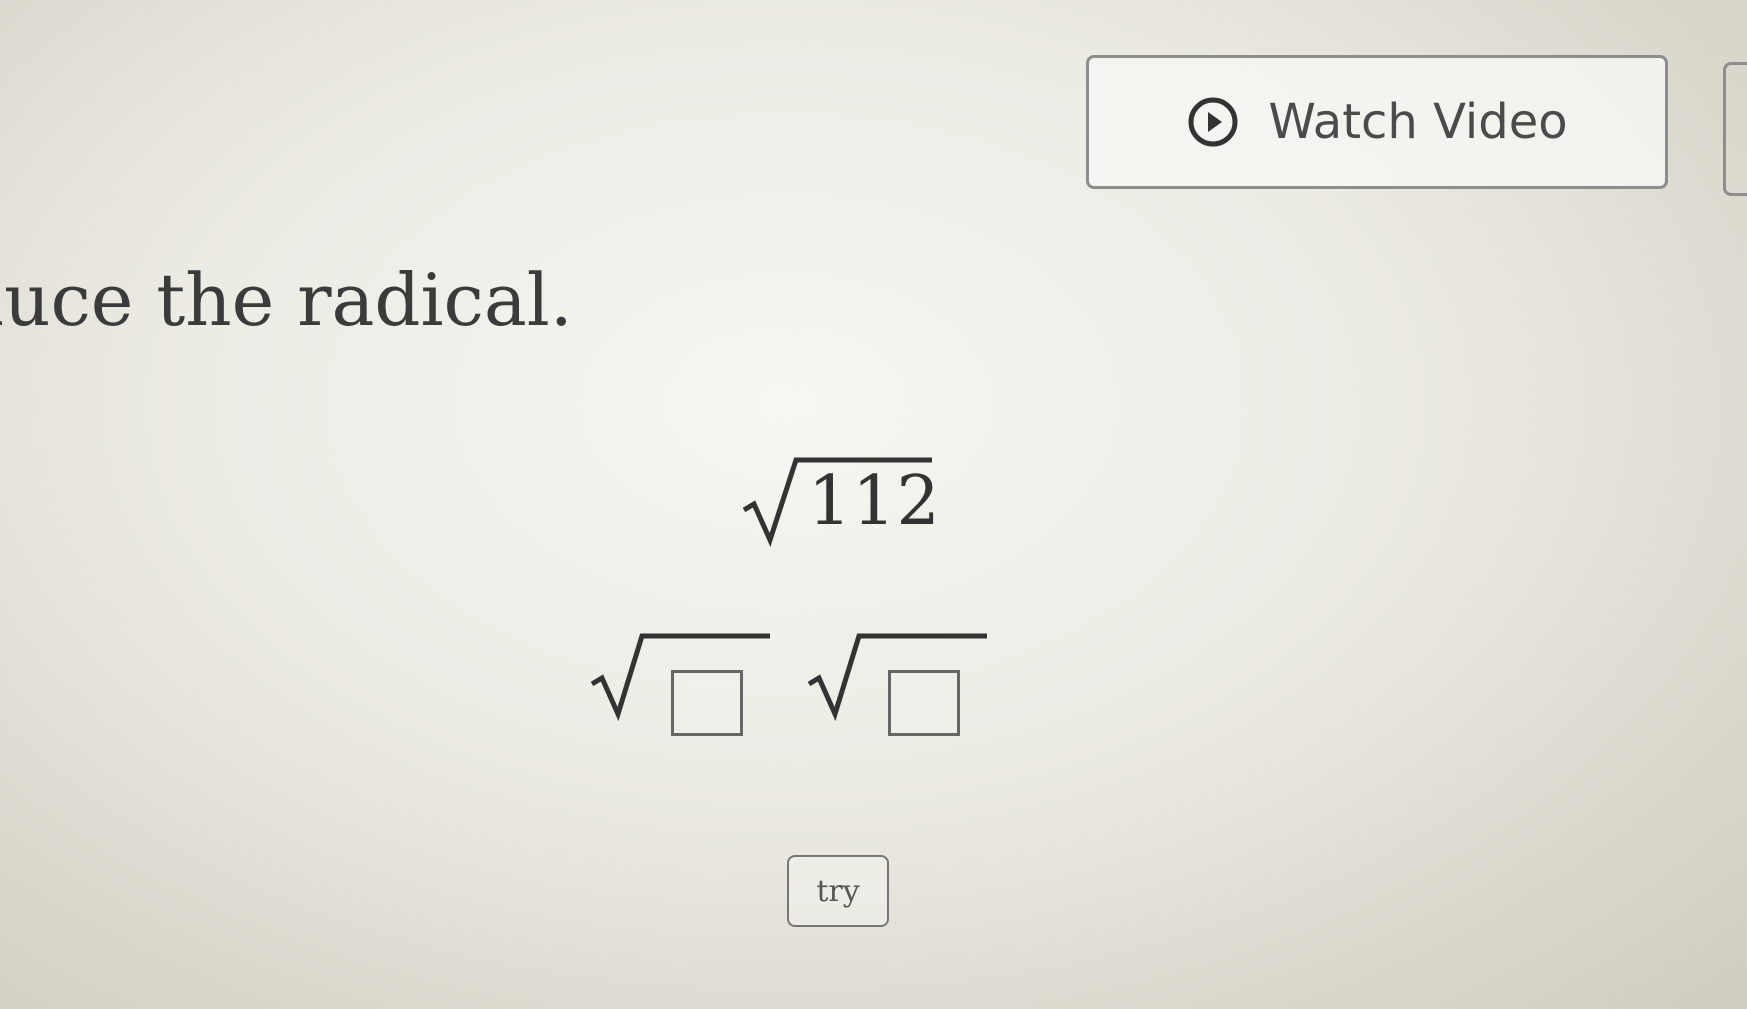 This screenshot has width=1747, height=1009. Describe the element at coordinates (1735, 129) in the screenshot. I see `next-button-partial` at that location.